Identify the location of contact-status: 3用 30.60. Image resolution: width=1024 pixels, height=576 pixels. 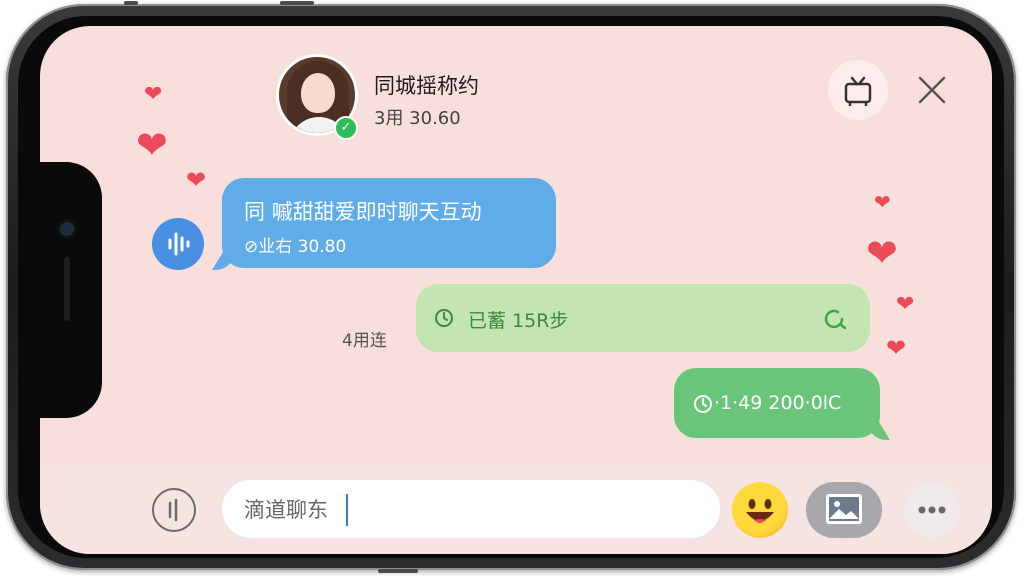
(417, 118).